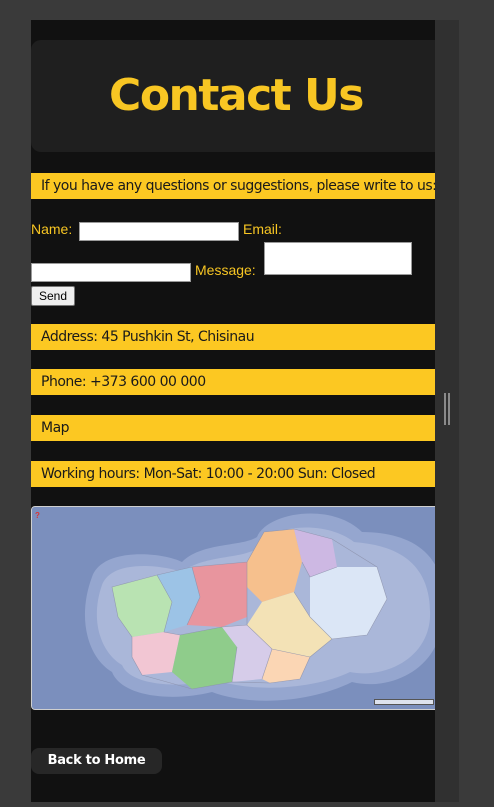 Image resolution: width=494 pixels, height=807 pixels. I want to click on map-scale-bar, so click(404, 702).